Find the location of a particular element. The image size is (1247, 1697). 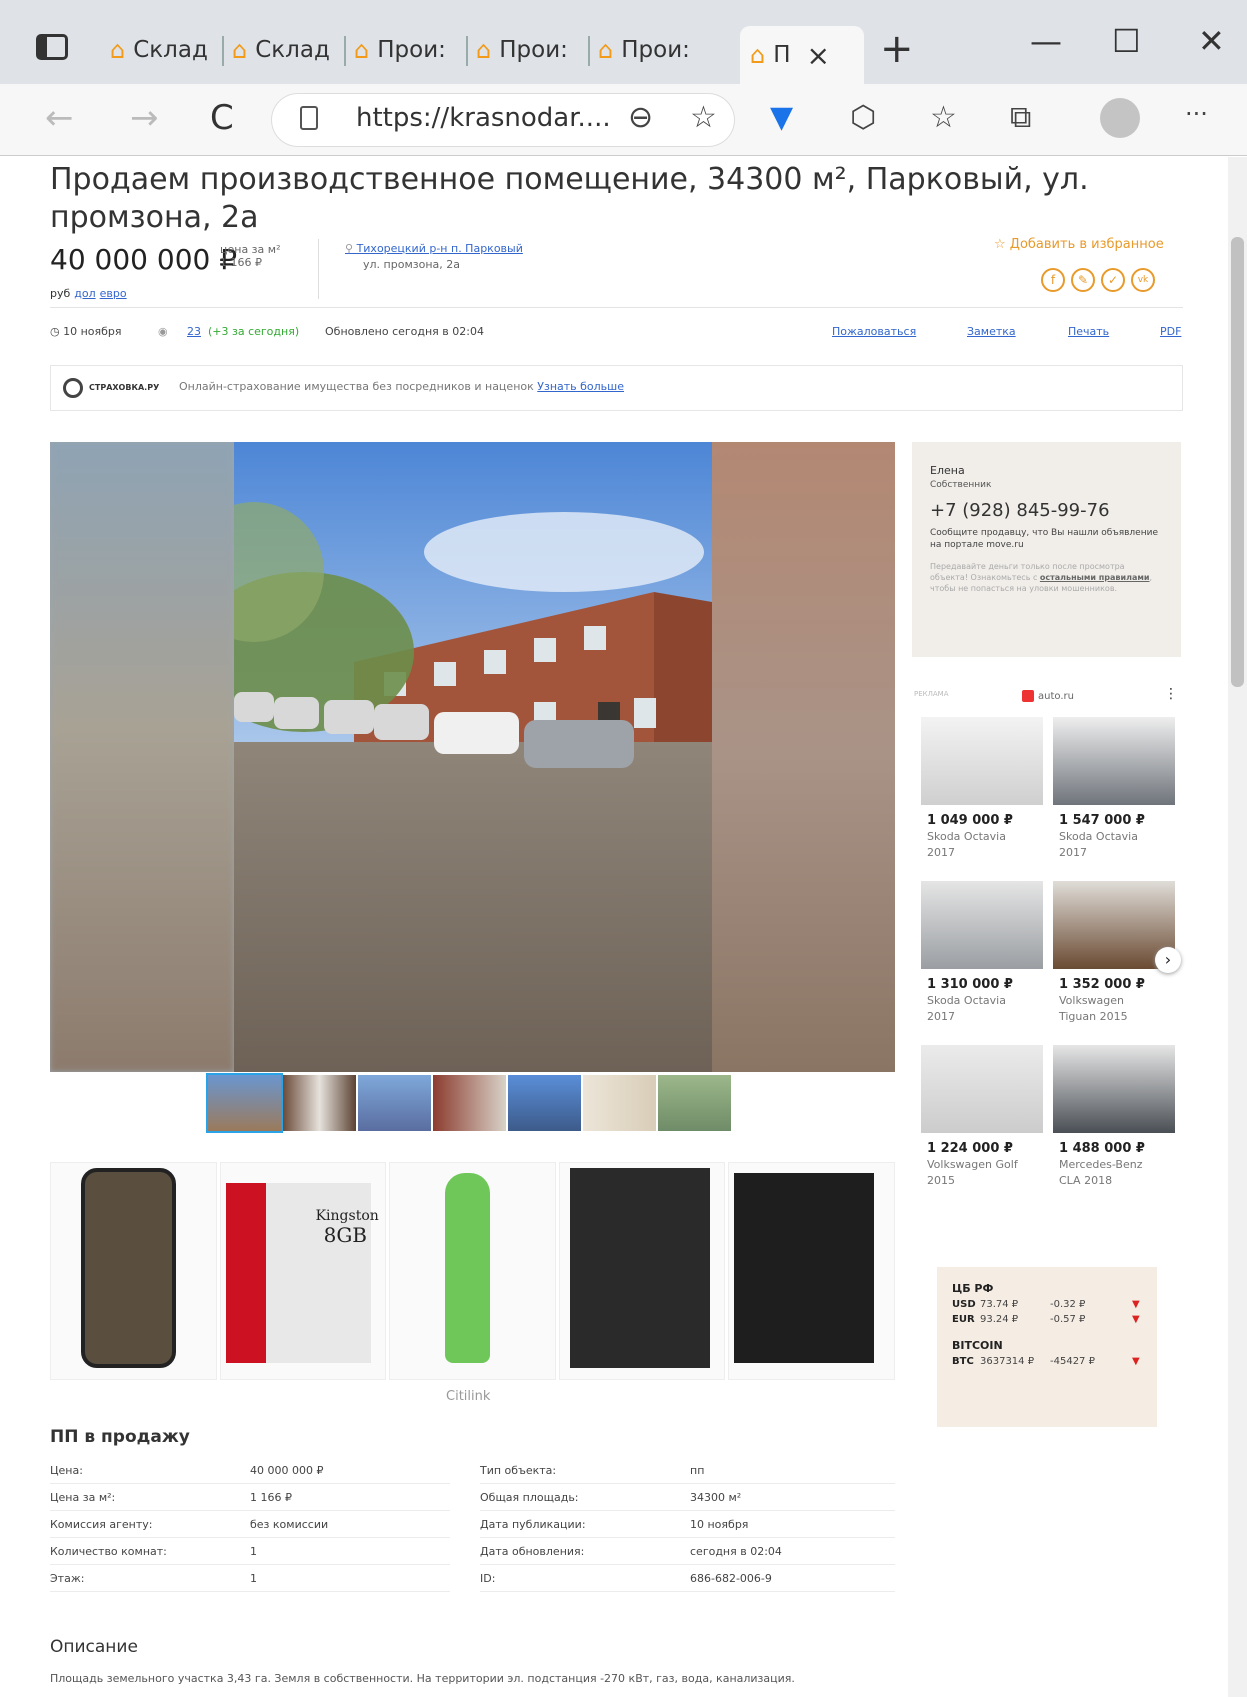

ad-vendor: Citilink is located at coordinates (468, 1396).